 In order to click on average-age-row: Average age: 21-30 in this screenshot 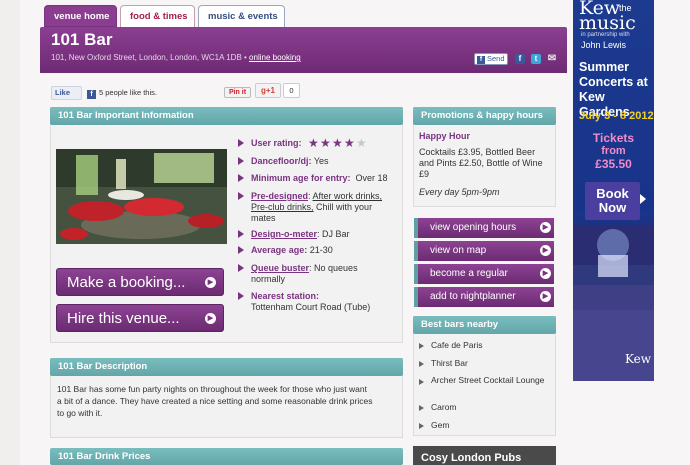, I will do `click(292, 250)`.